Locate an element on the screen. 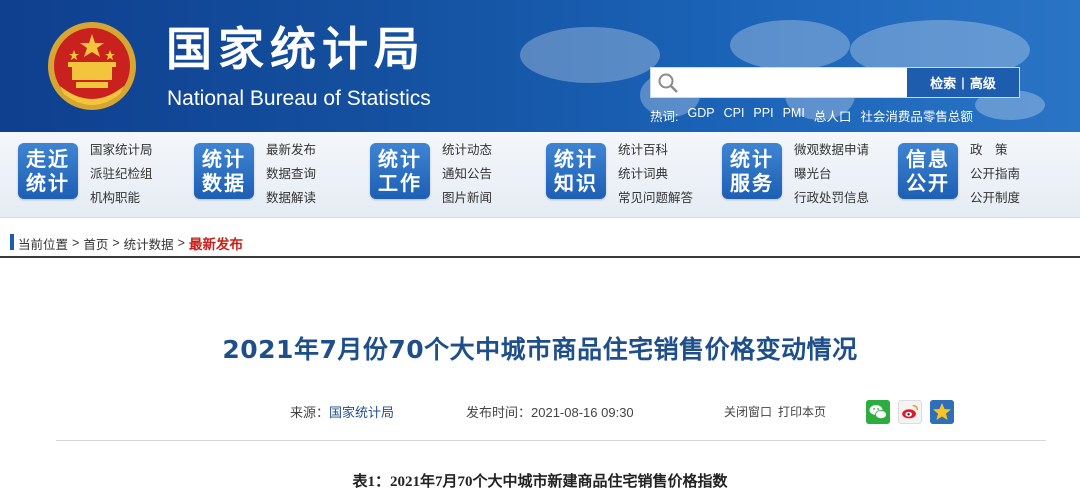 The width and height of the screenshot is (1080, 502). nav-link: 公开指南 is located at coordinates (995, 174).